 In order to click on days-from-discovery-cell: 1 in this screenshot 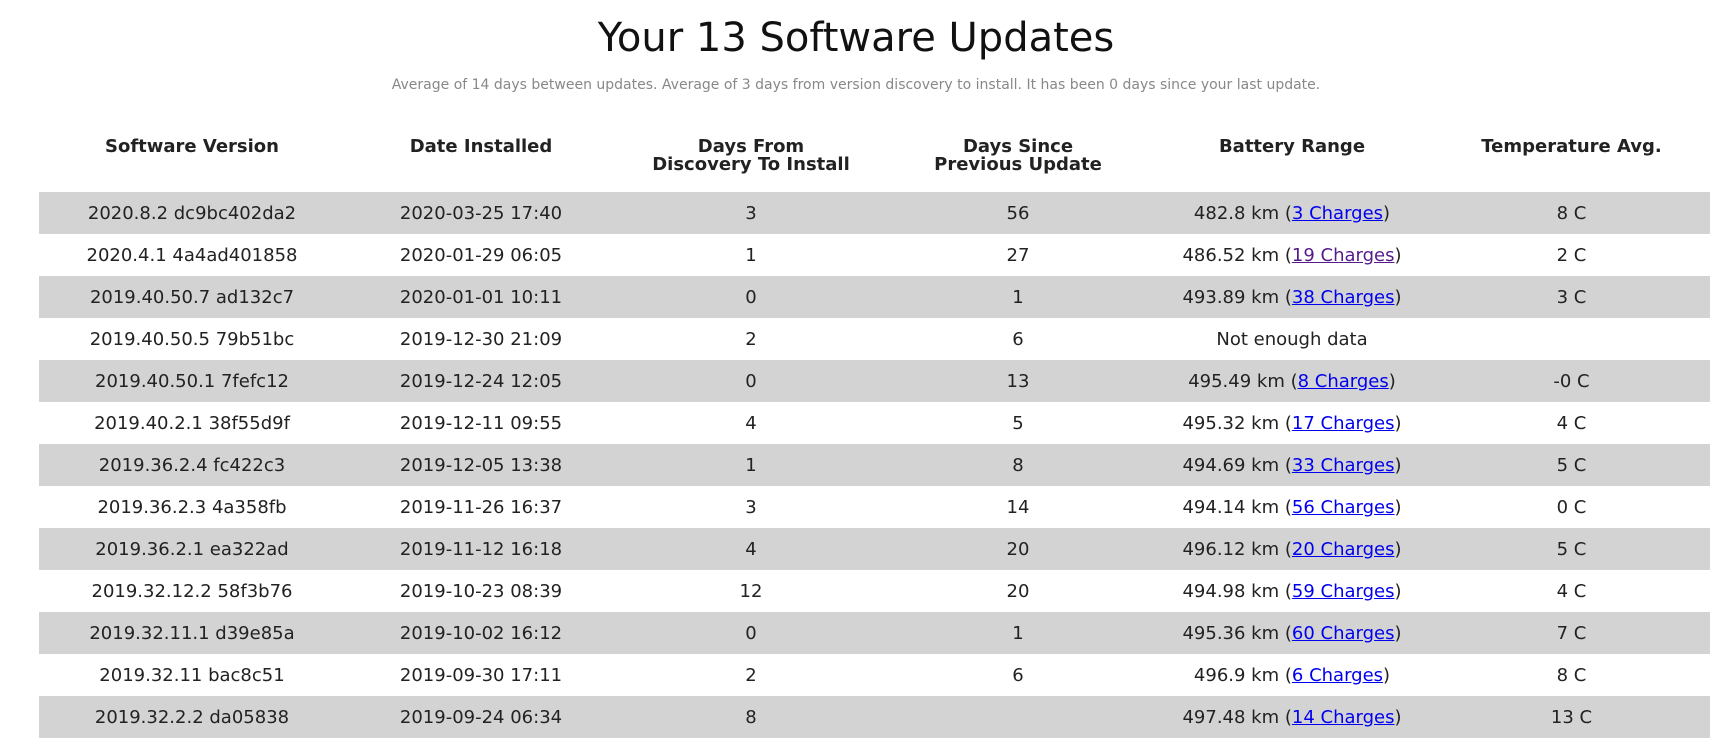, I will do `click(751, 255)`.